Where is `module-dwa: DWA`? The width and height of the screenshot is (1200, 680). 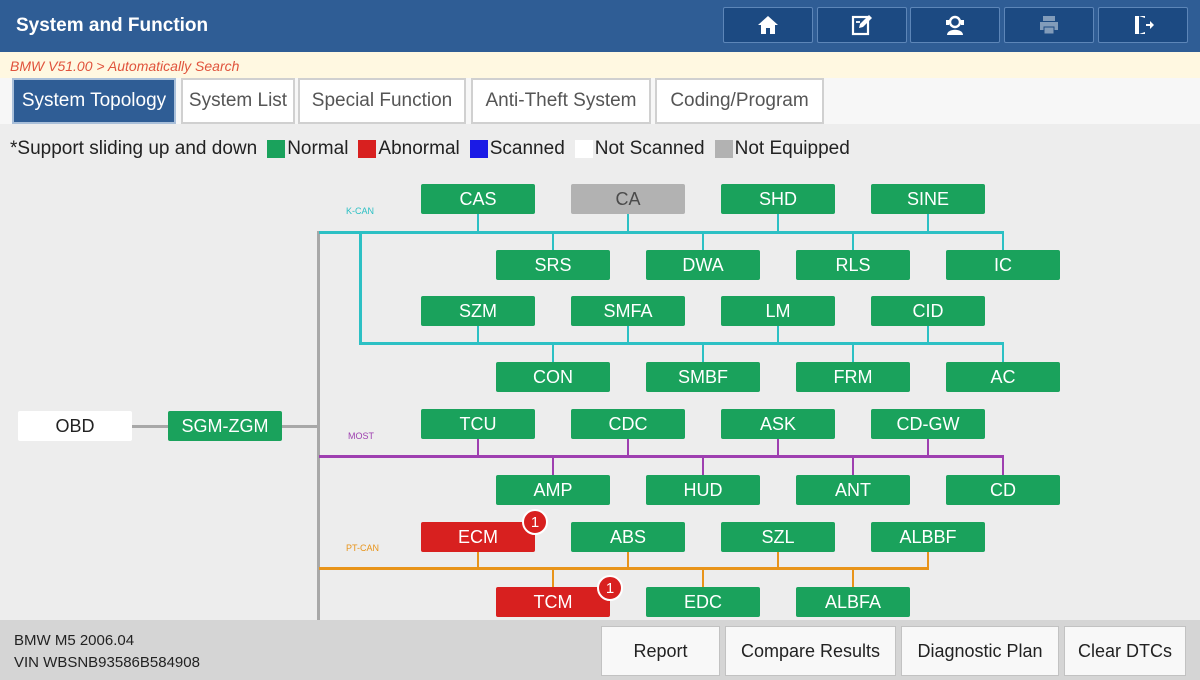 module-dwa: DWA is located at coordinates (703, 265).